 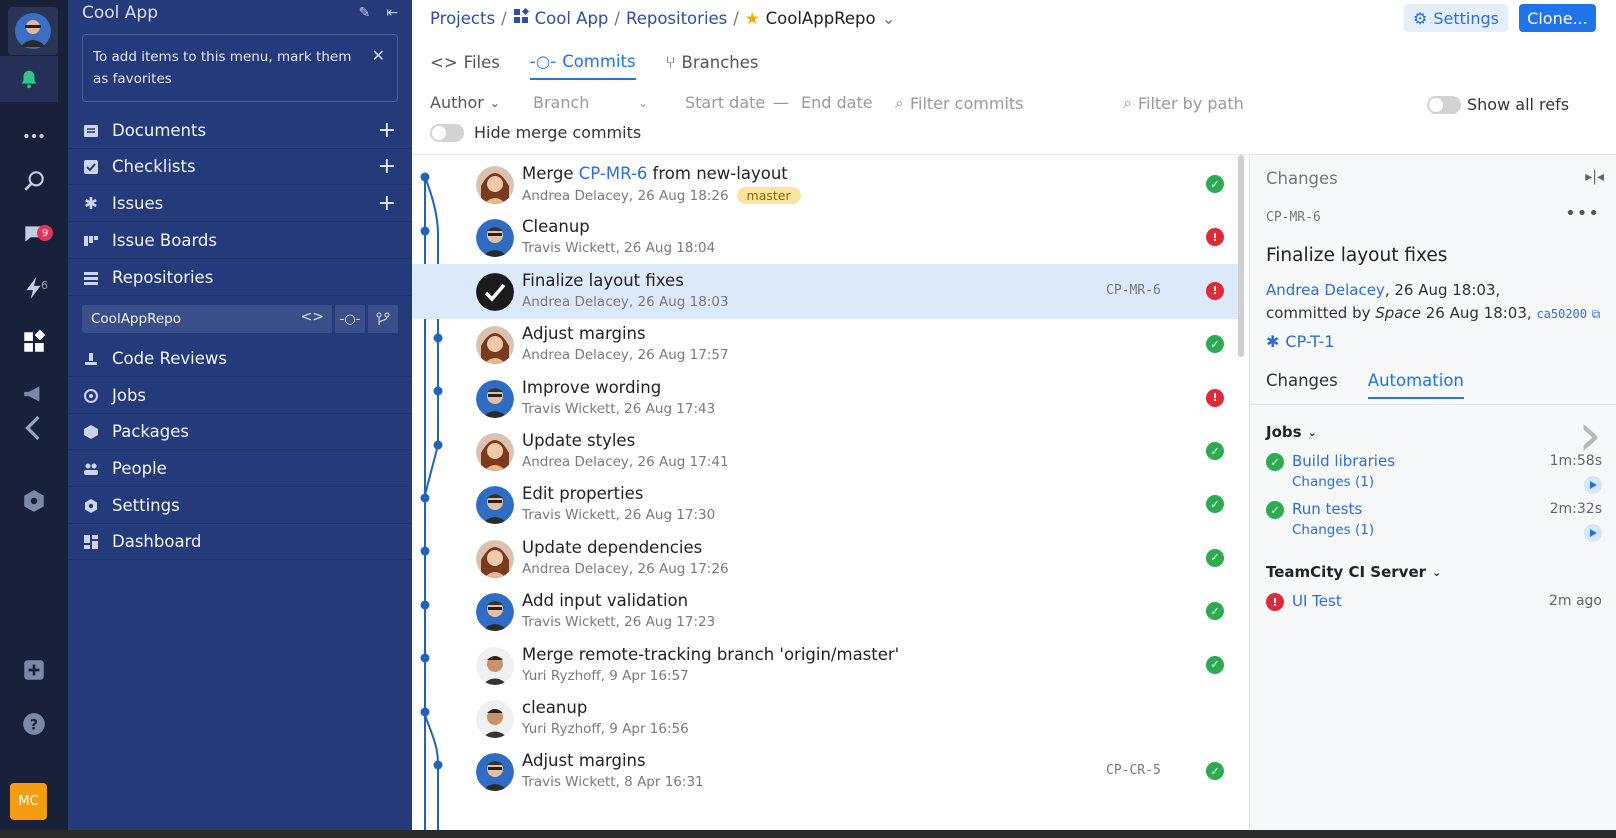 What do you see at coordinates (462, 18) in the screenshot?
I see `breadcrumb-projects: Projects` at bounding box center [462, 18].